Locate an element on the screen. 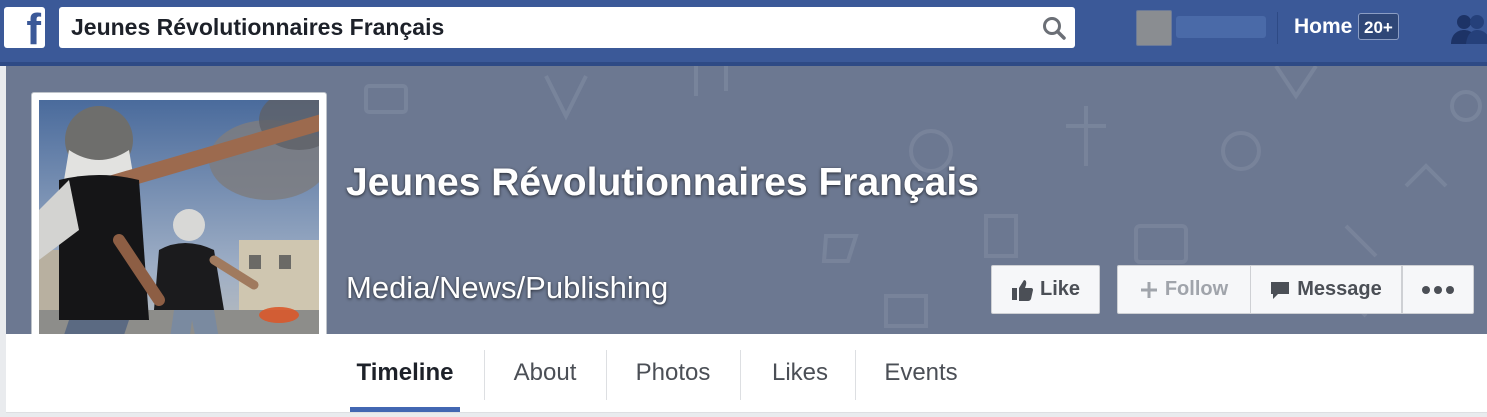 The width and height of the screenshot is (1487, 417). facebook-logo-icon: f is located at coordinates (24, 29).